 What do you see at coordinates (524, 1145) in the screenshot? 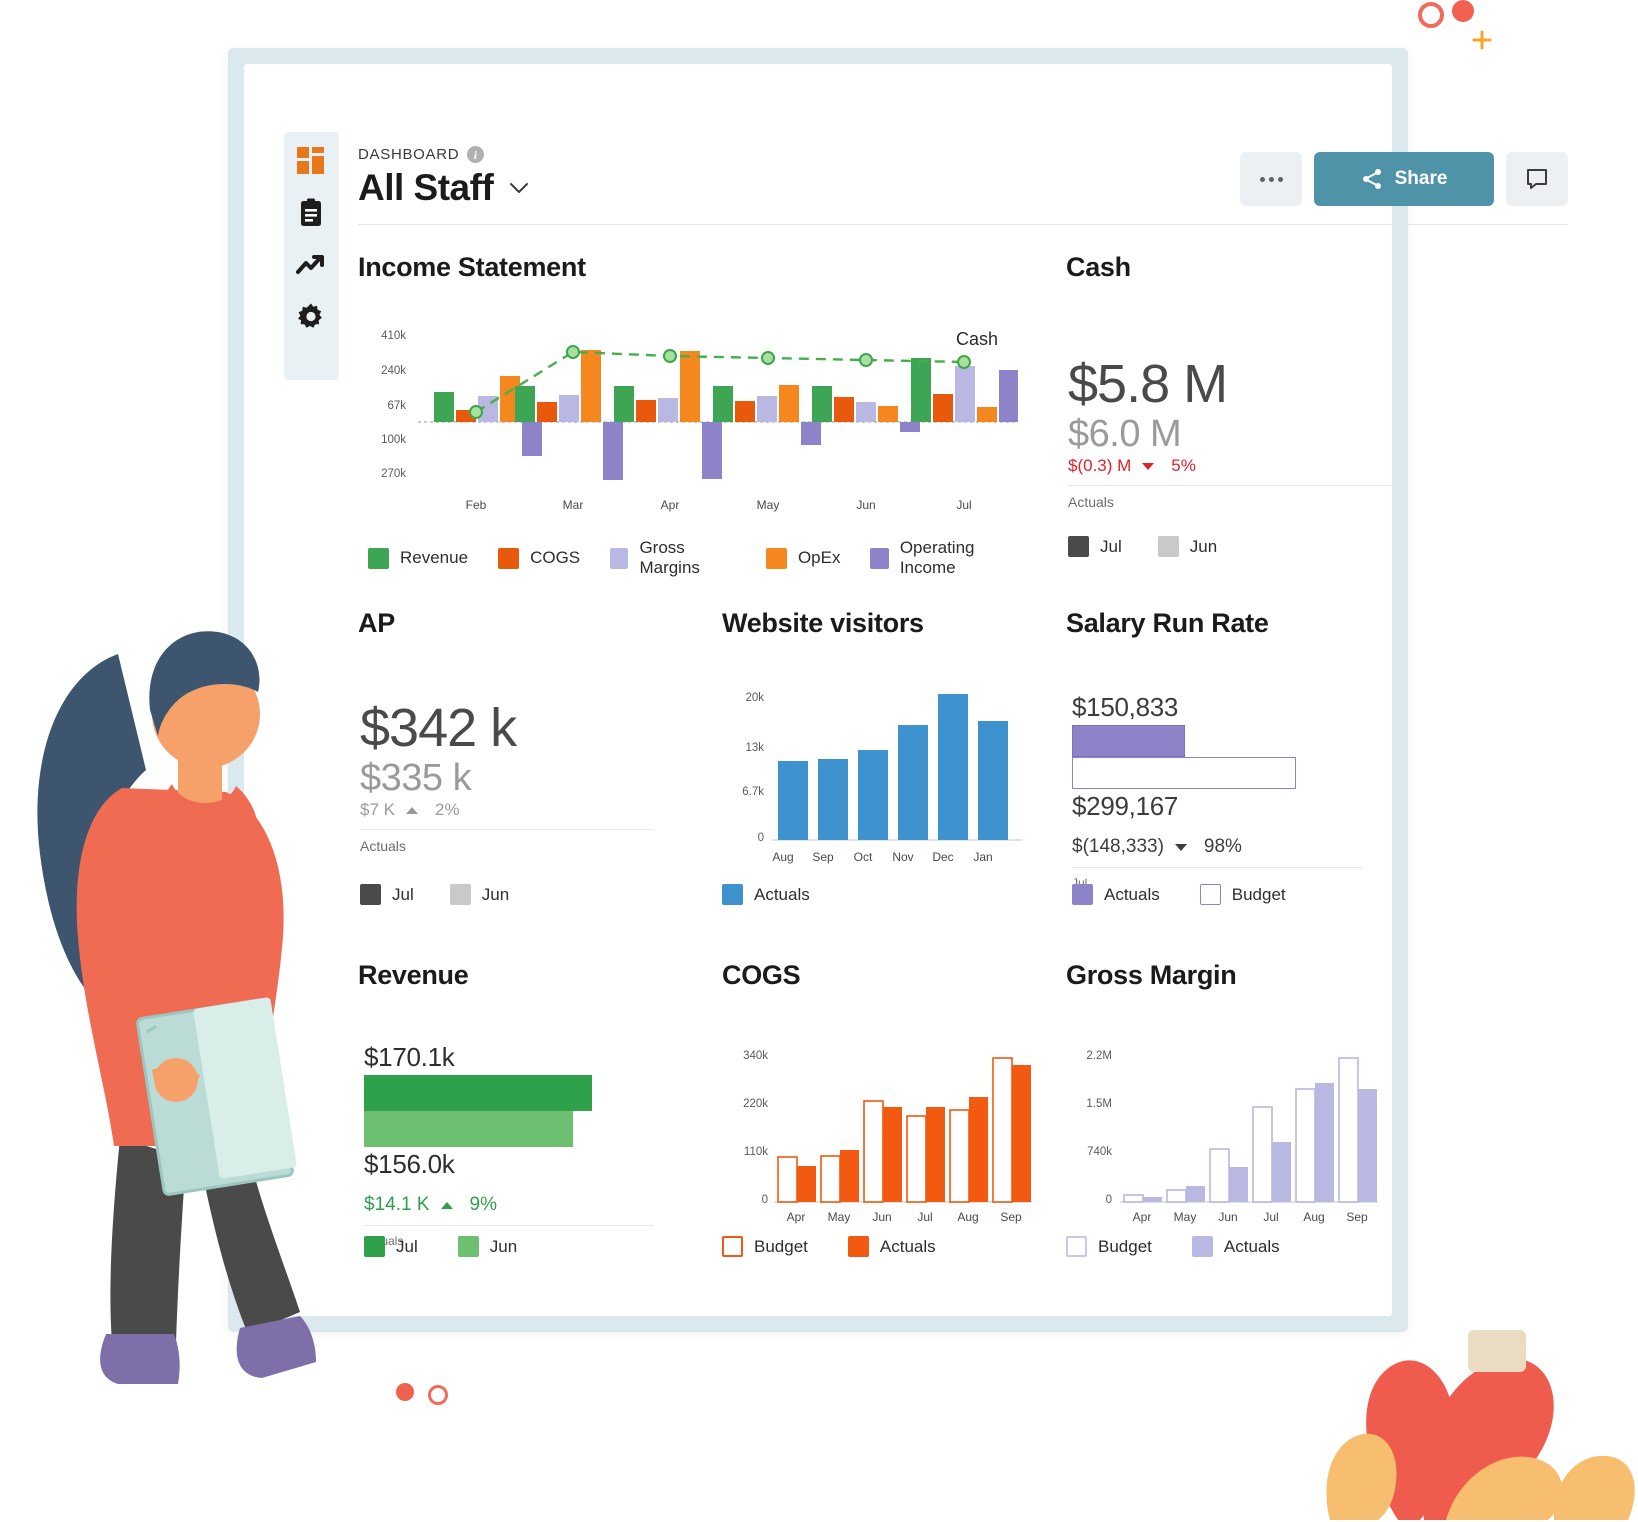
I see `chart-revenue: $170.1k $156.0k $14.1 K 9% Actuals` at bounding box center [524, 1145].